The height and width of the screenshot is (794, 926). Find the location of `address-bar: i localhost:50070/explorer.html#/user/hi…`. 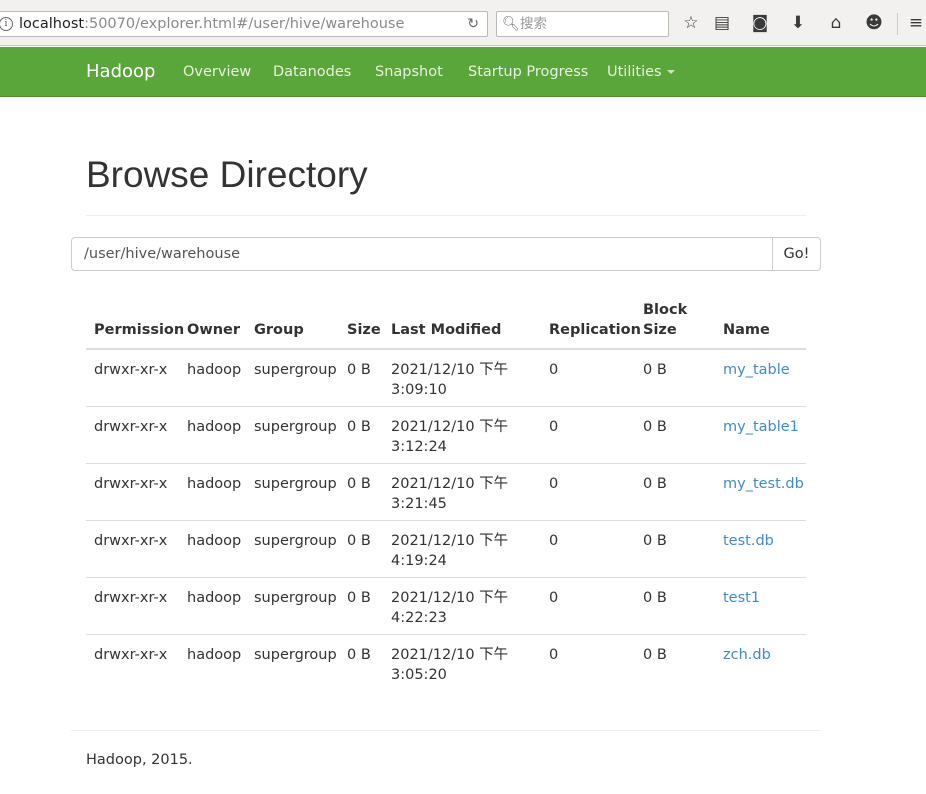

address-bar: i localhost:50070/explorer.html#/user/hi… is located at coordinates (244, 24).